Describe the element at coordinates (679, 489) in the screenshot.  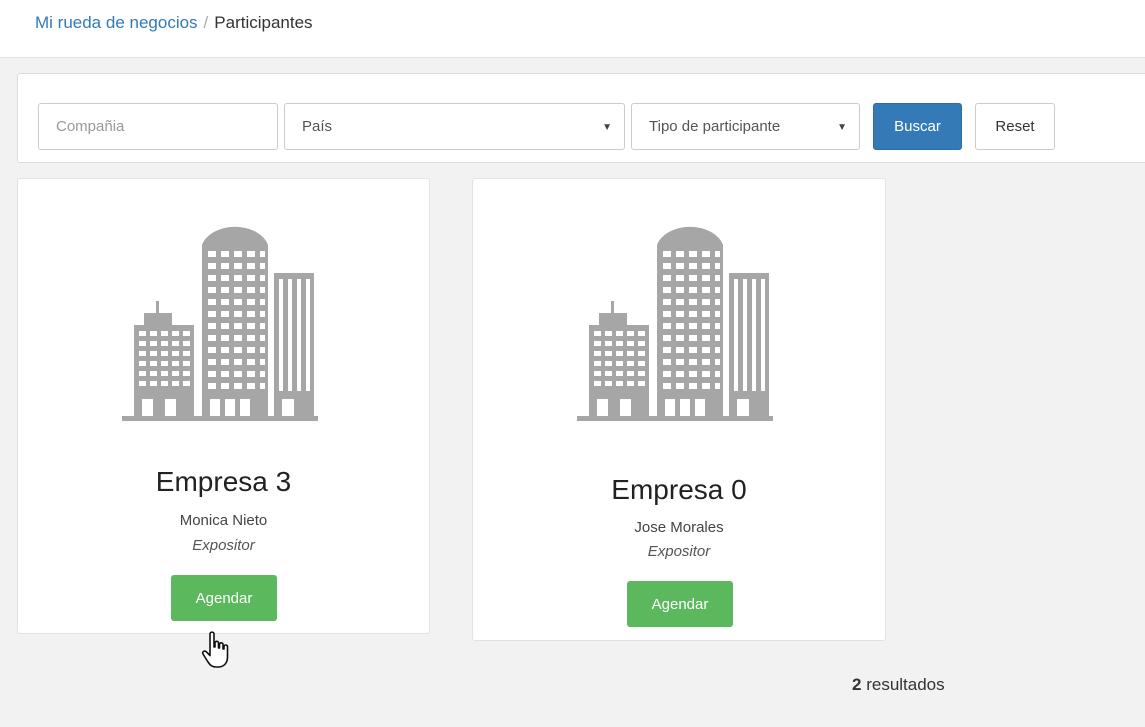
I see `company-name: Empresa 0` at that location.